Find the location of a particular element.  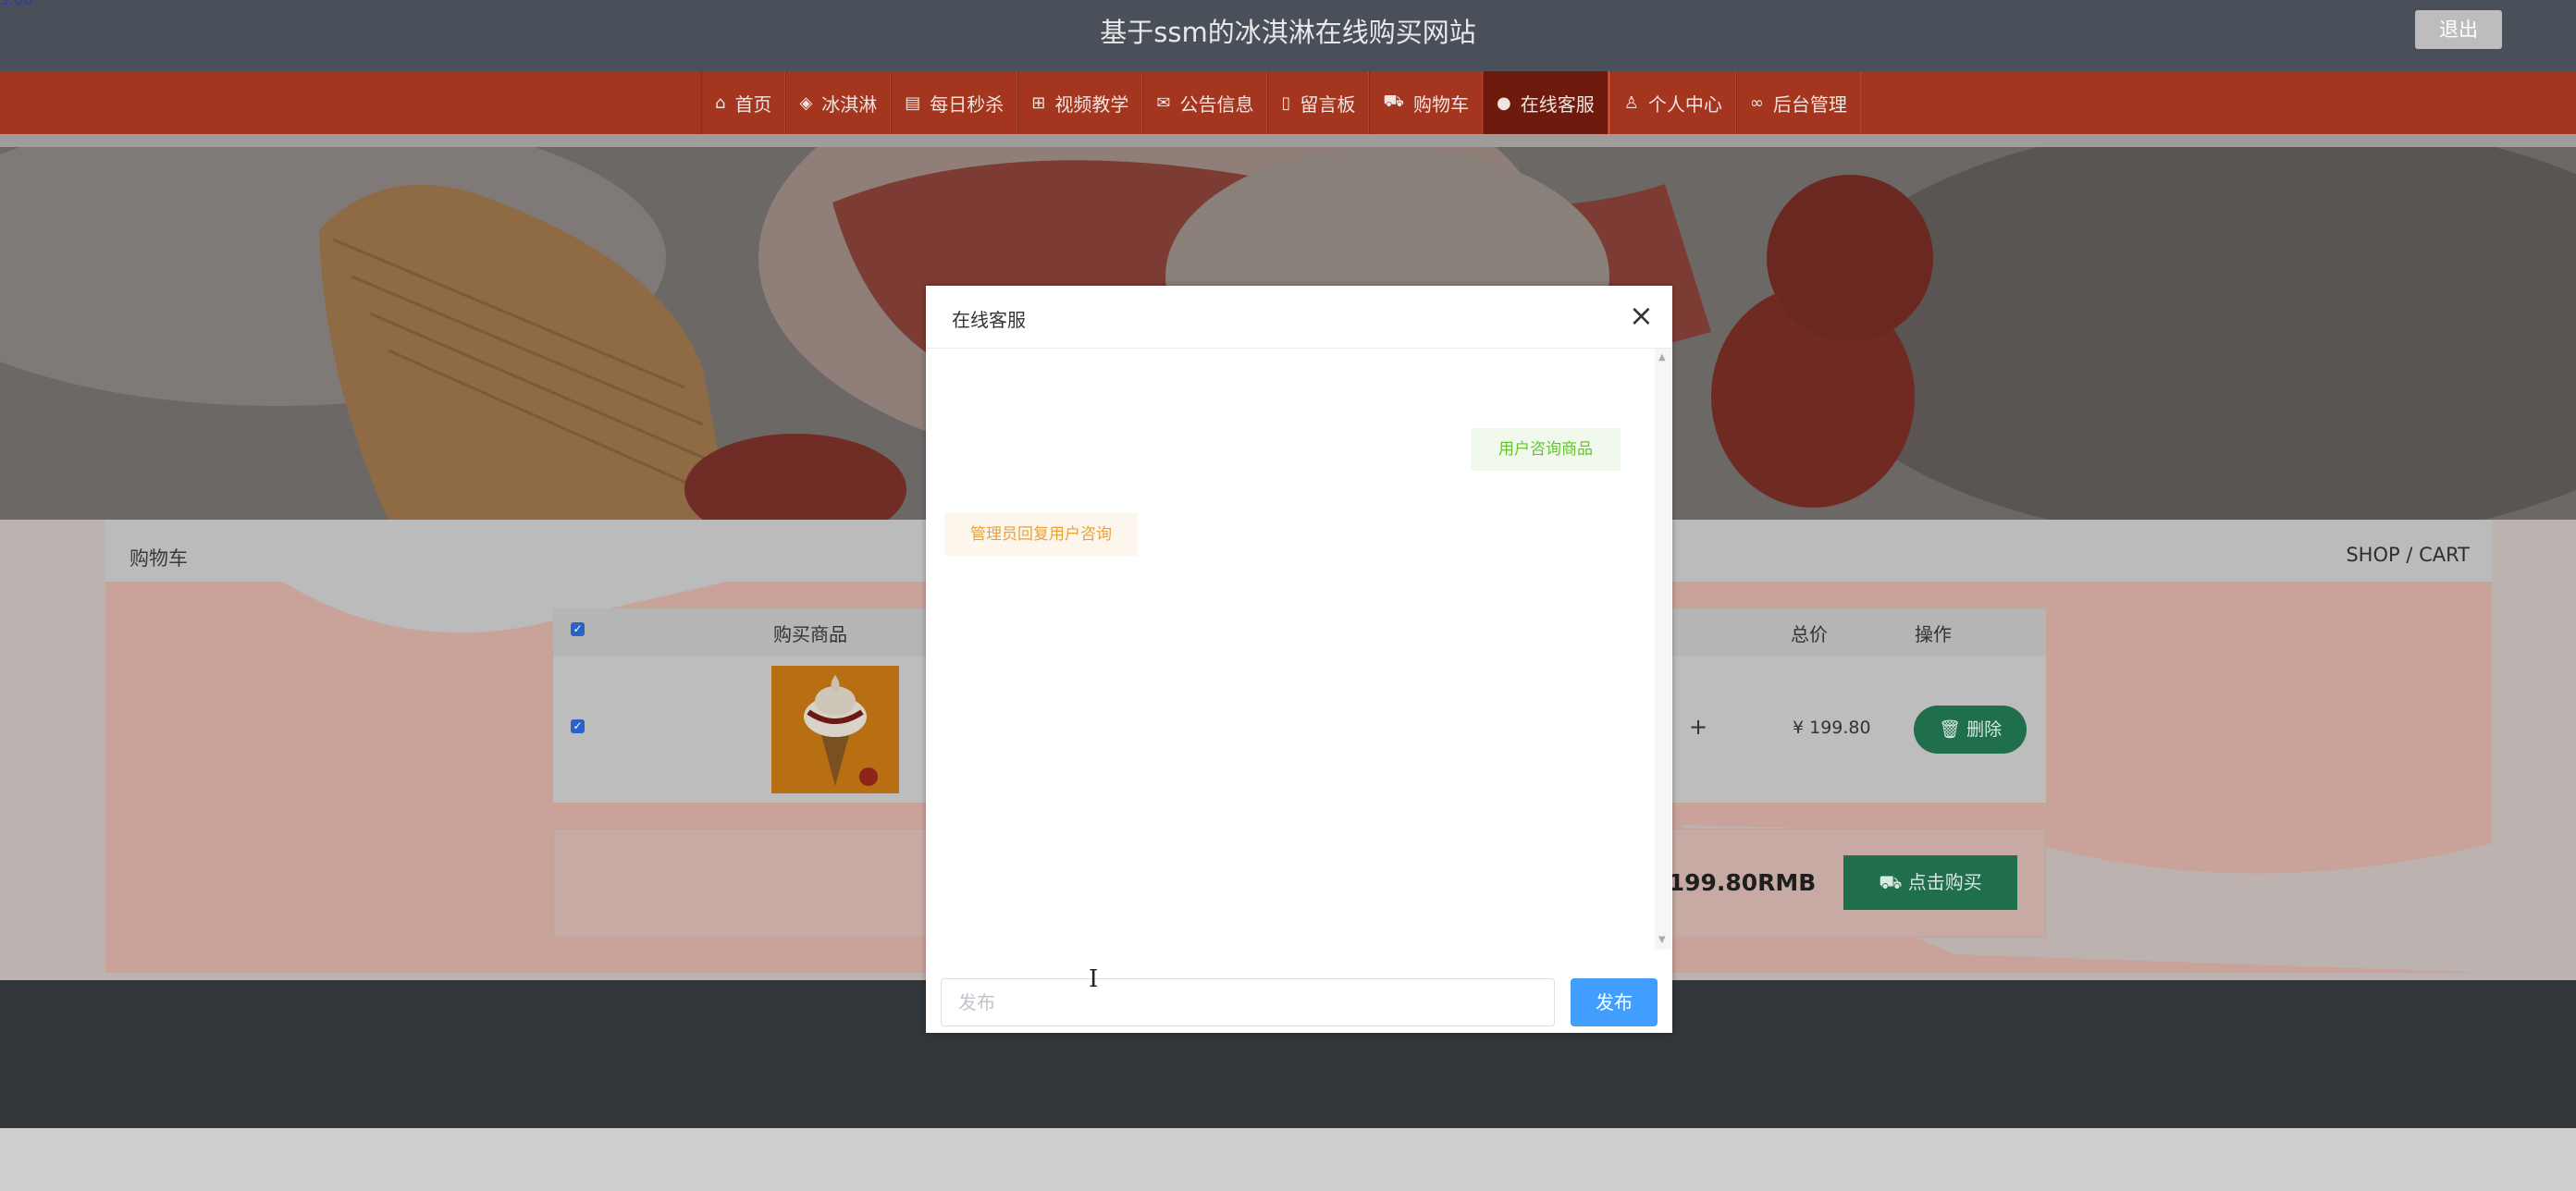

nav-underline is located at coordinates (1288, 140).